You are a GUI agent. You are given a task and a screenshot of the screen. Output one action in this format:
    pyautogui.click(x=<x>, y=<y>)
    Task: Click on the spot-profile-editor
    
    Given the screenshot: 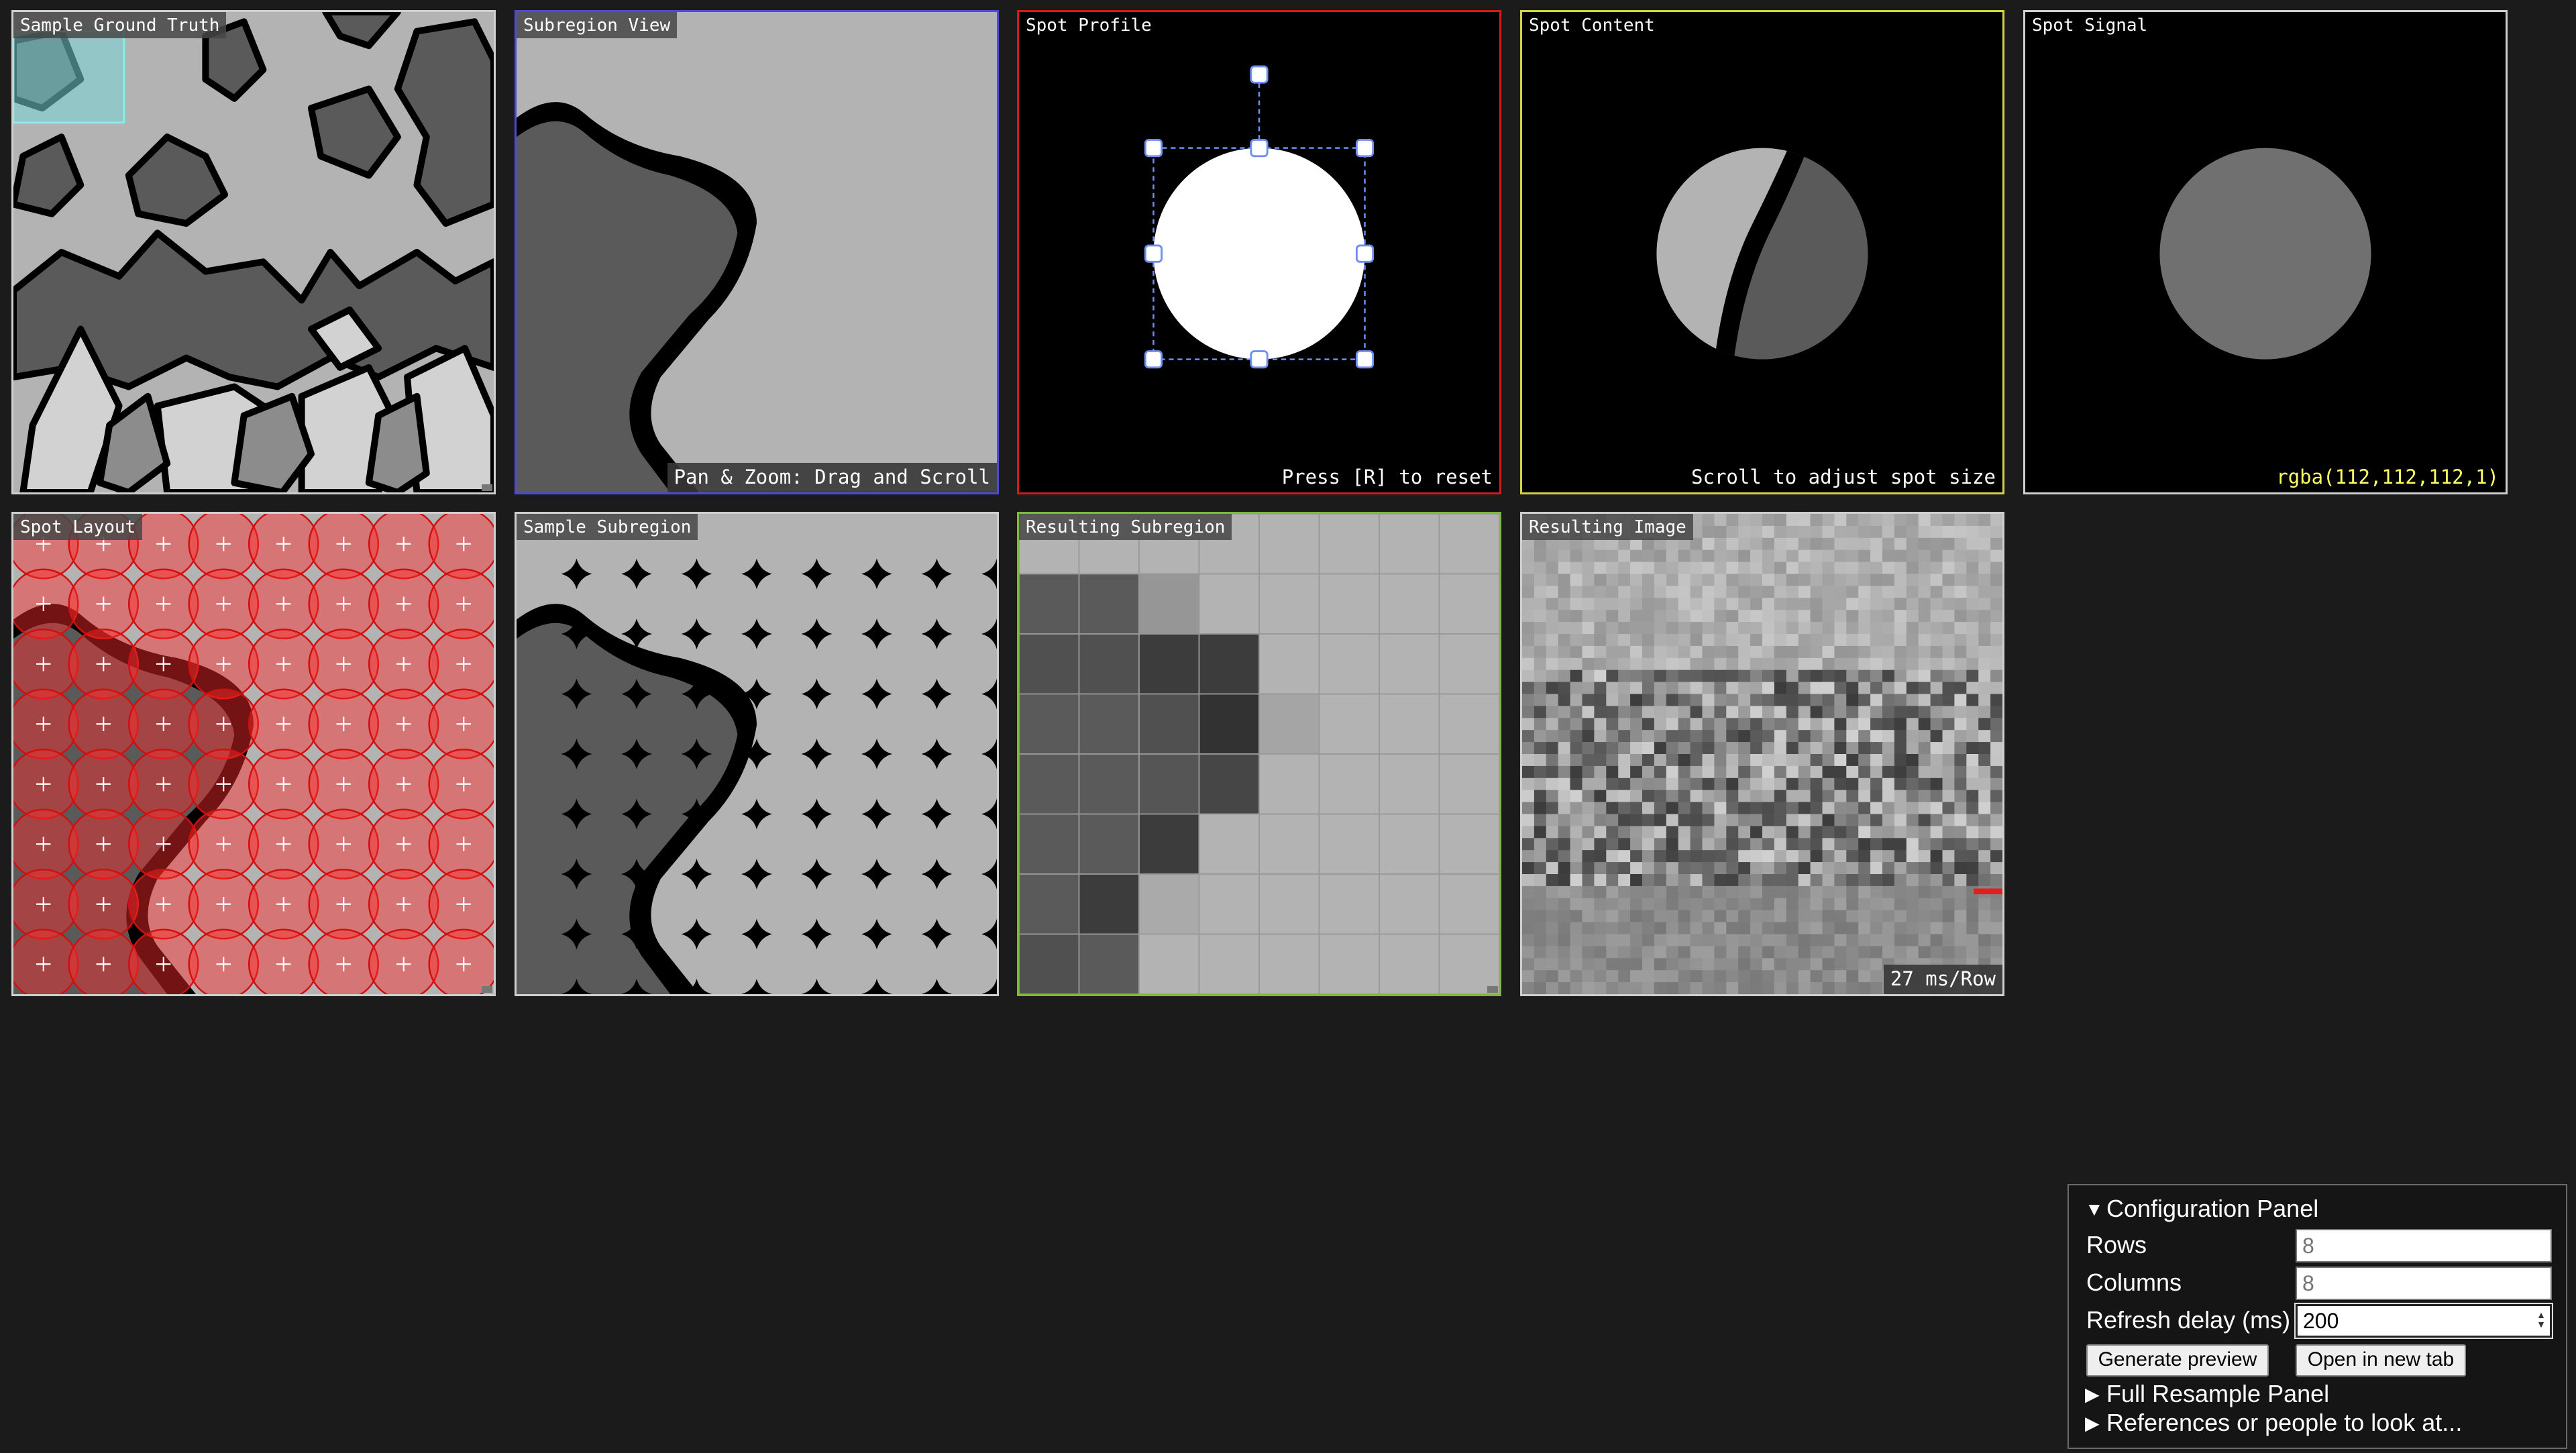 What is the action you would take?
    pyautogui.click(x=1259, y=252)
    